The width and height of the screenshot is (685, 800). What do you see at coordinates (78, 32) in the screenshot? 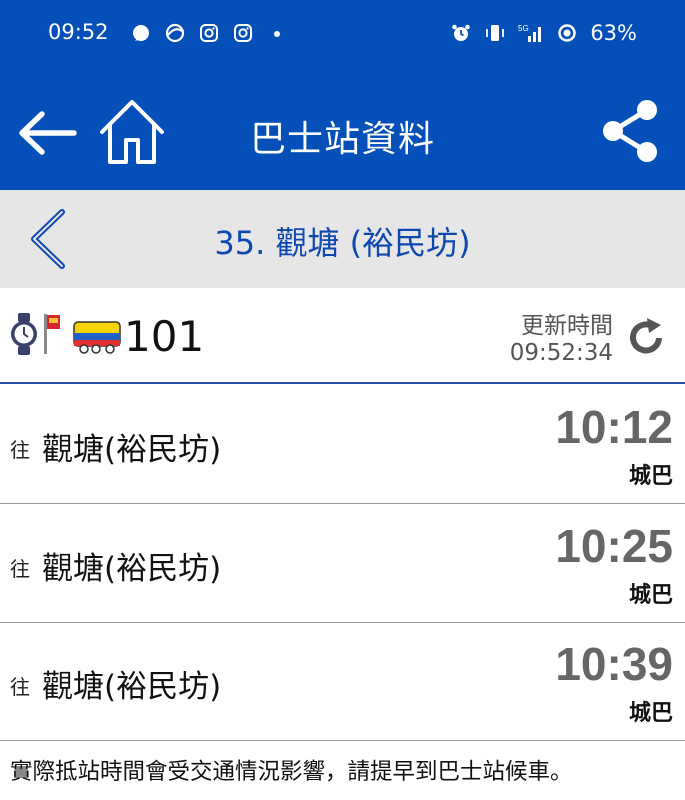
I see `status-time: 09:52` at bounding box center [78, 32].